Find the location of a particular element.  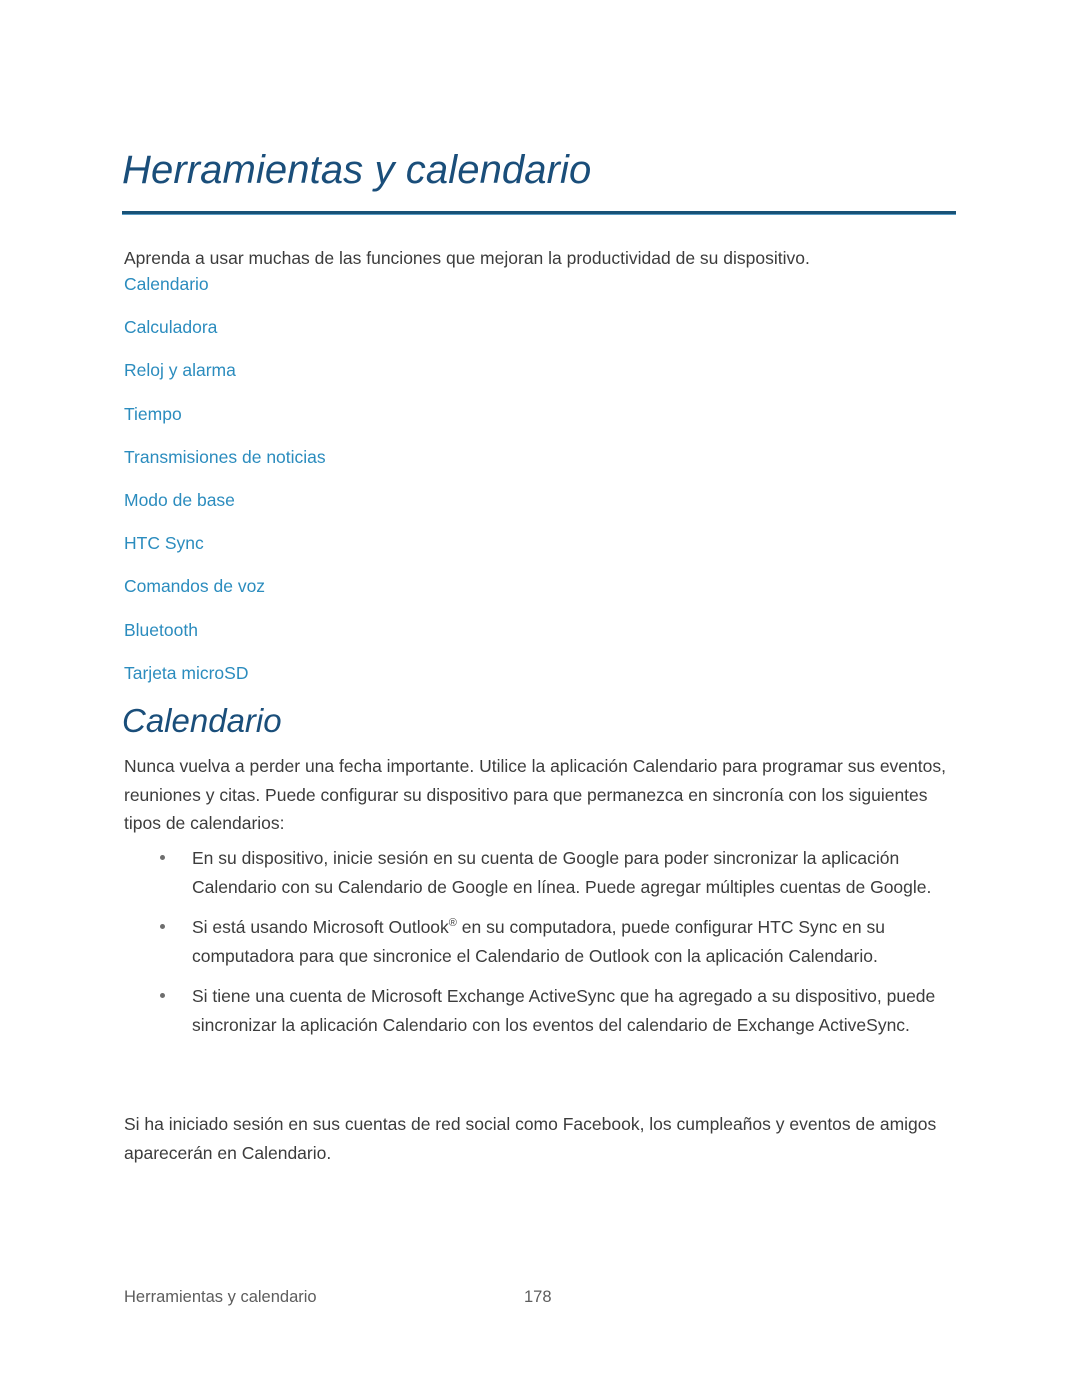

toc-link-label: Comandos de voz is located at coordinates (194, 586).